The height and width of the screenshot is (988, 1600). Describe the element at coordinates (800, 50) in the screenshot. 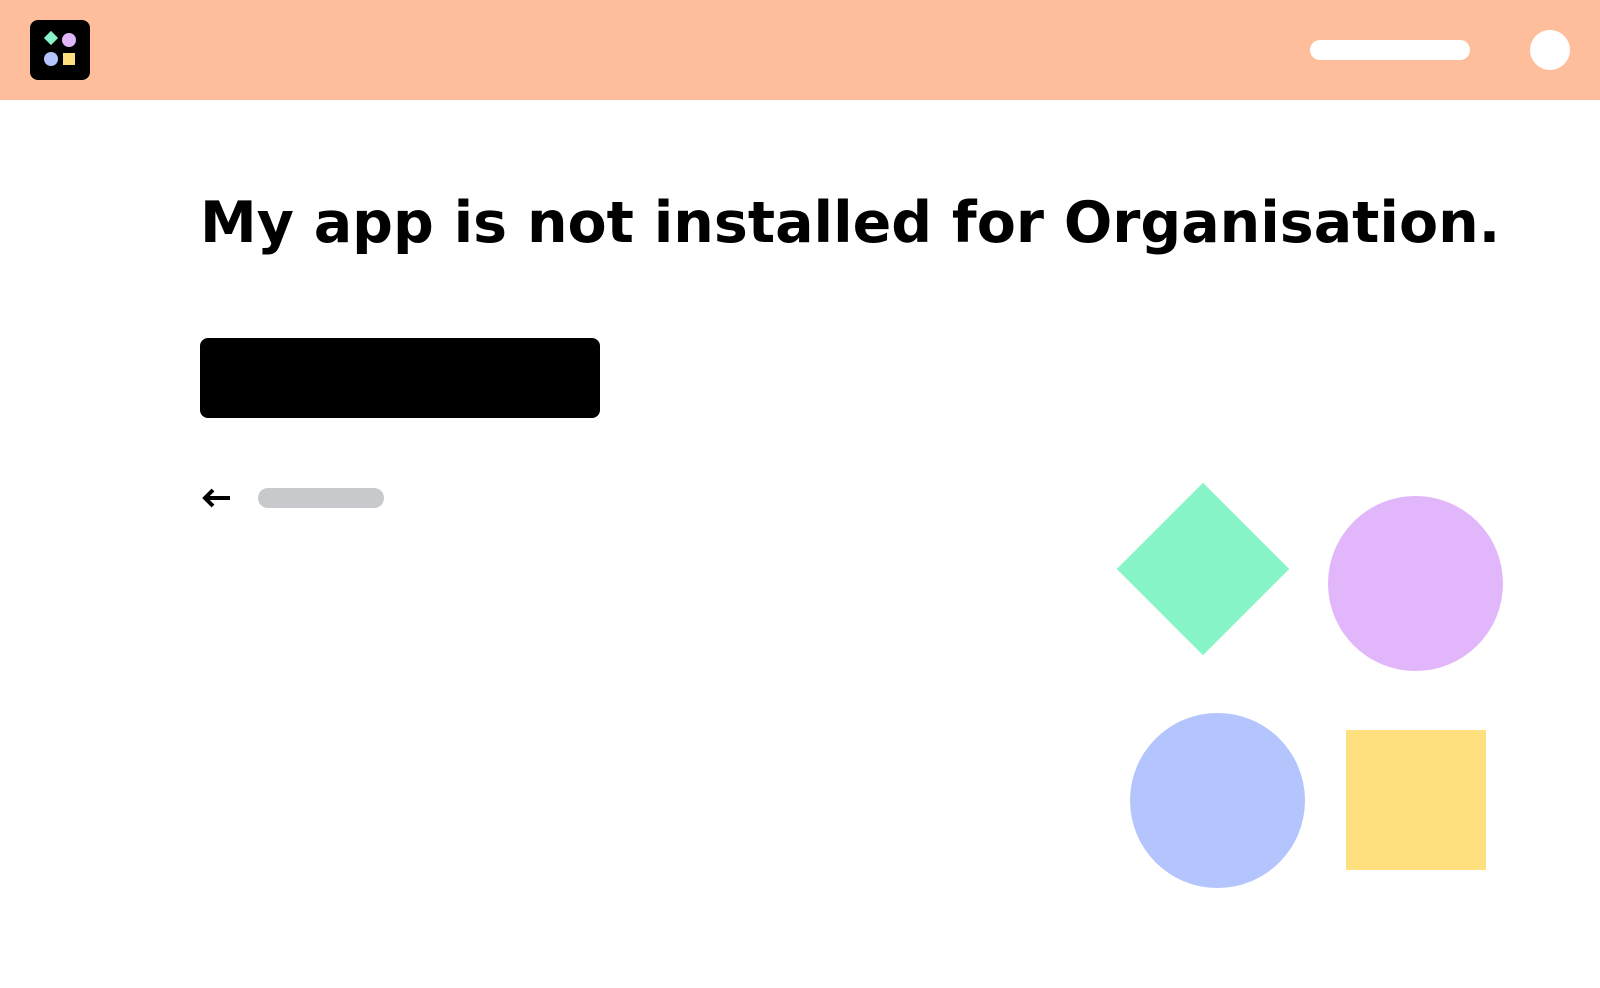

I see `top-bar` at that location.